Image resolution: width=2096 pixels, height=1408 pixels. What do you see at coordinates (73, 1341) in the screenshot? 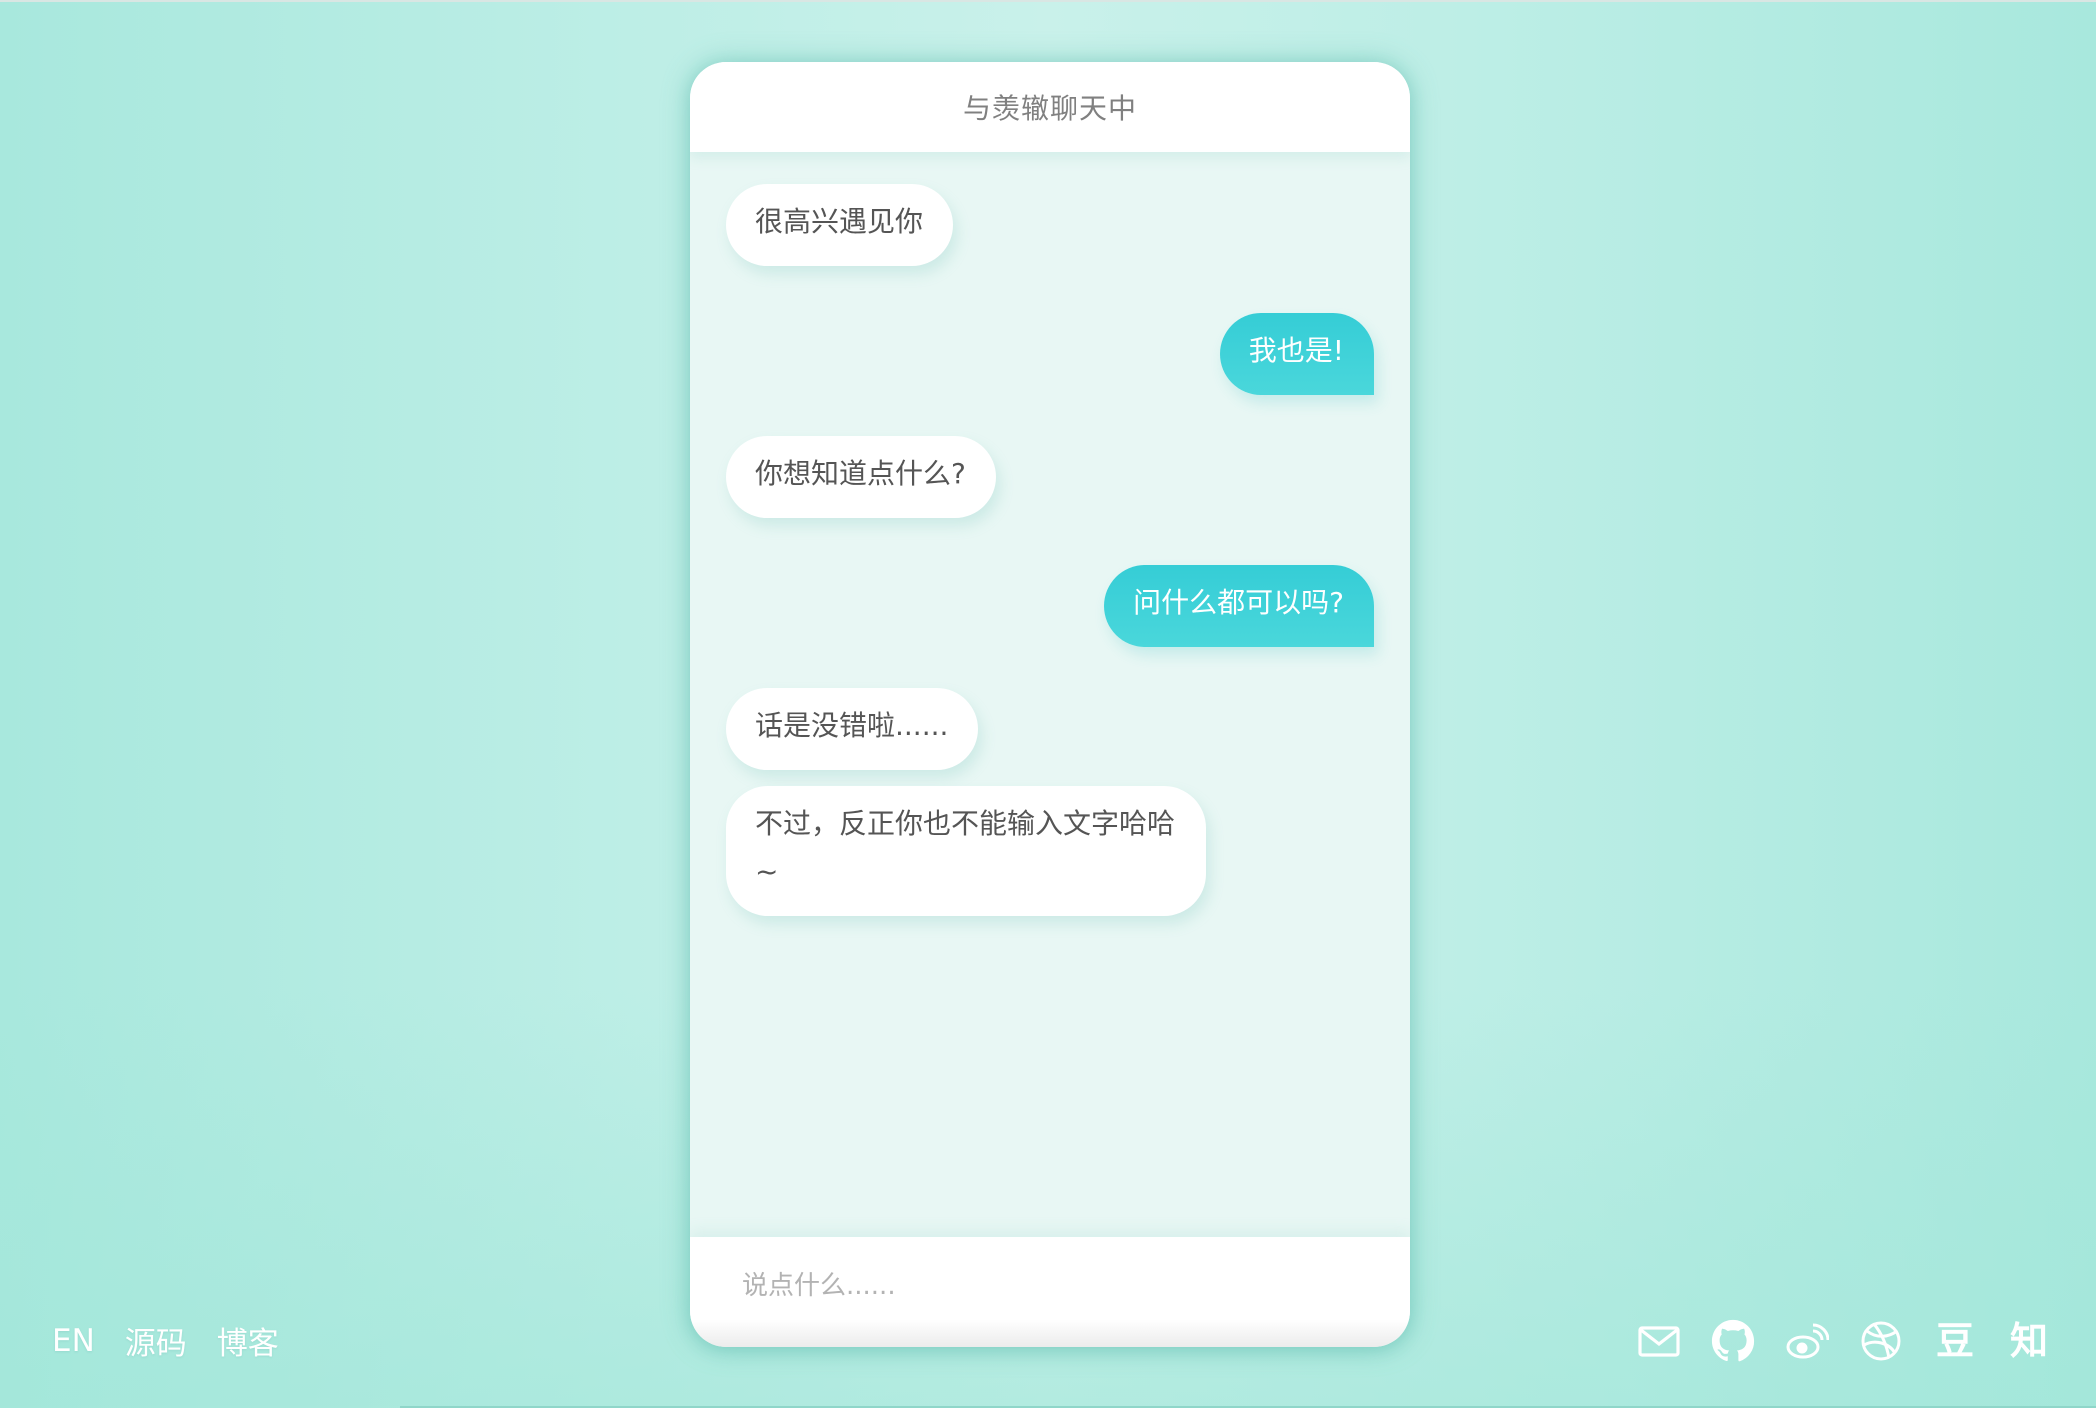
I see `language-link: EN` at bounding box center [73, 1341].